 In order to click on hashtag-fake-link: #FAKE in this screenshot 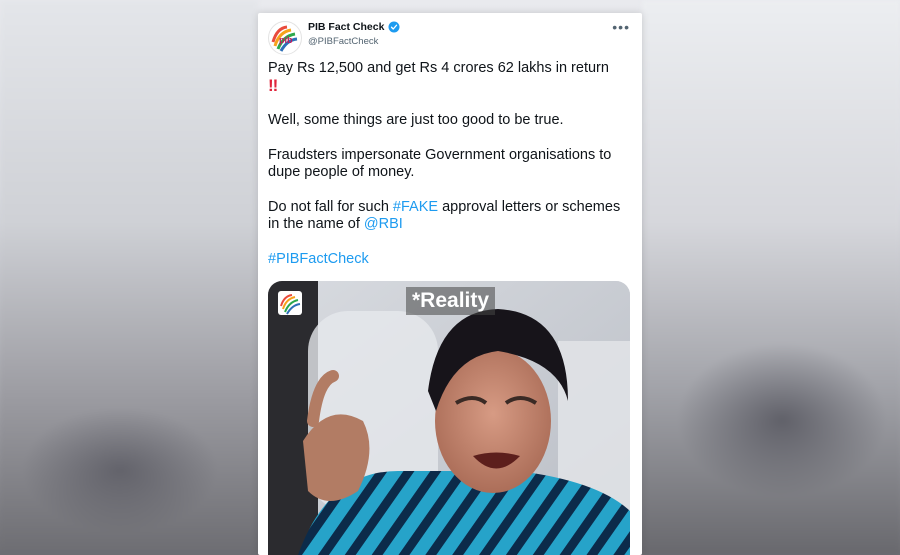, I will do `click(415, 207)`.